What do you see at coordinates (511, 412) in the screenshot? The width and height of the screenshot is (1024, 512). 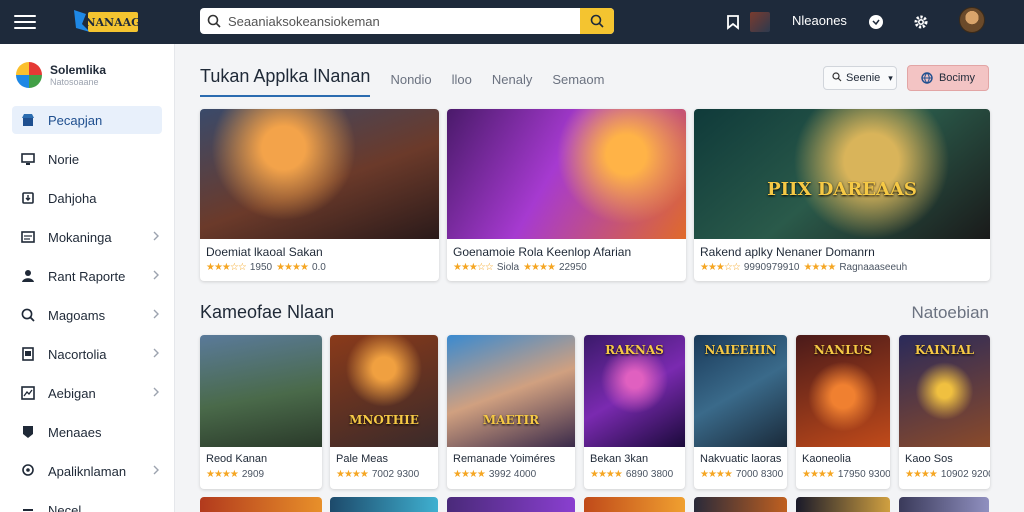 I see `app-card: MAETIR Remanade Yoiméres ★★★★ 3992 4000` at bounding box center [511, 412].